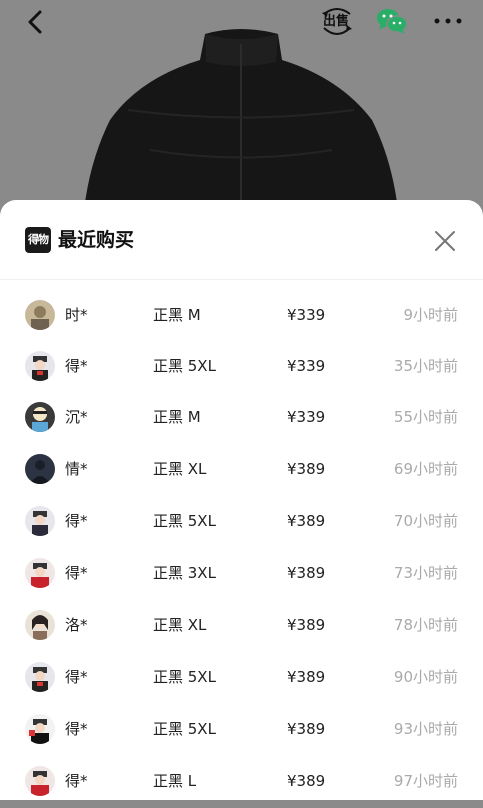  I want to click on purchase-row: 得* 正黑 5XL ¥389 90小时前, so click(241, 678).